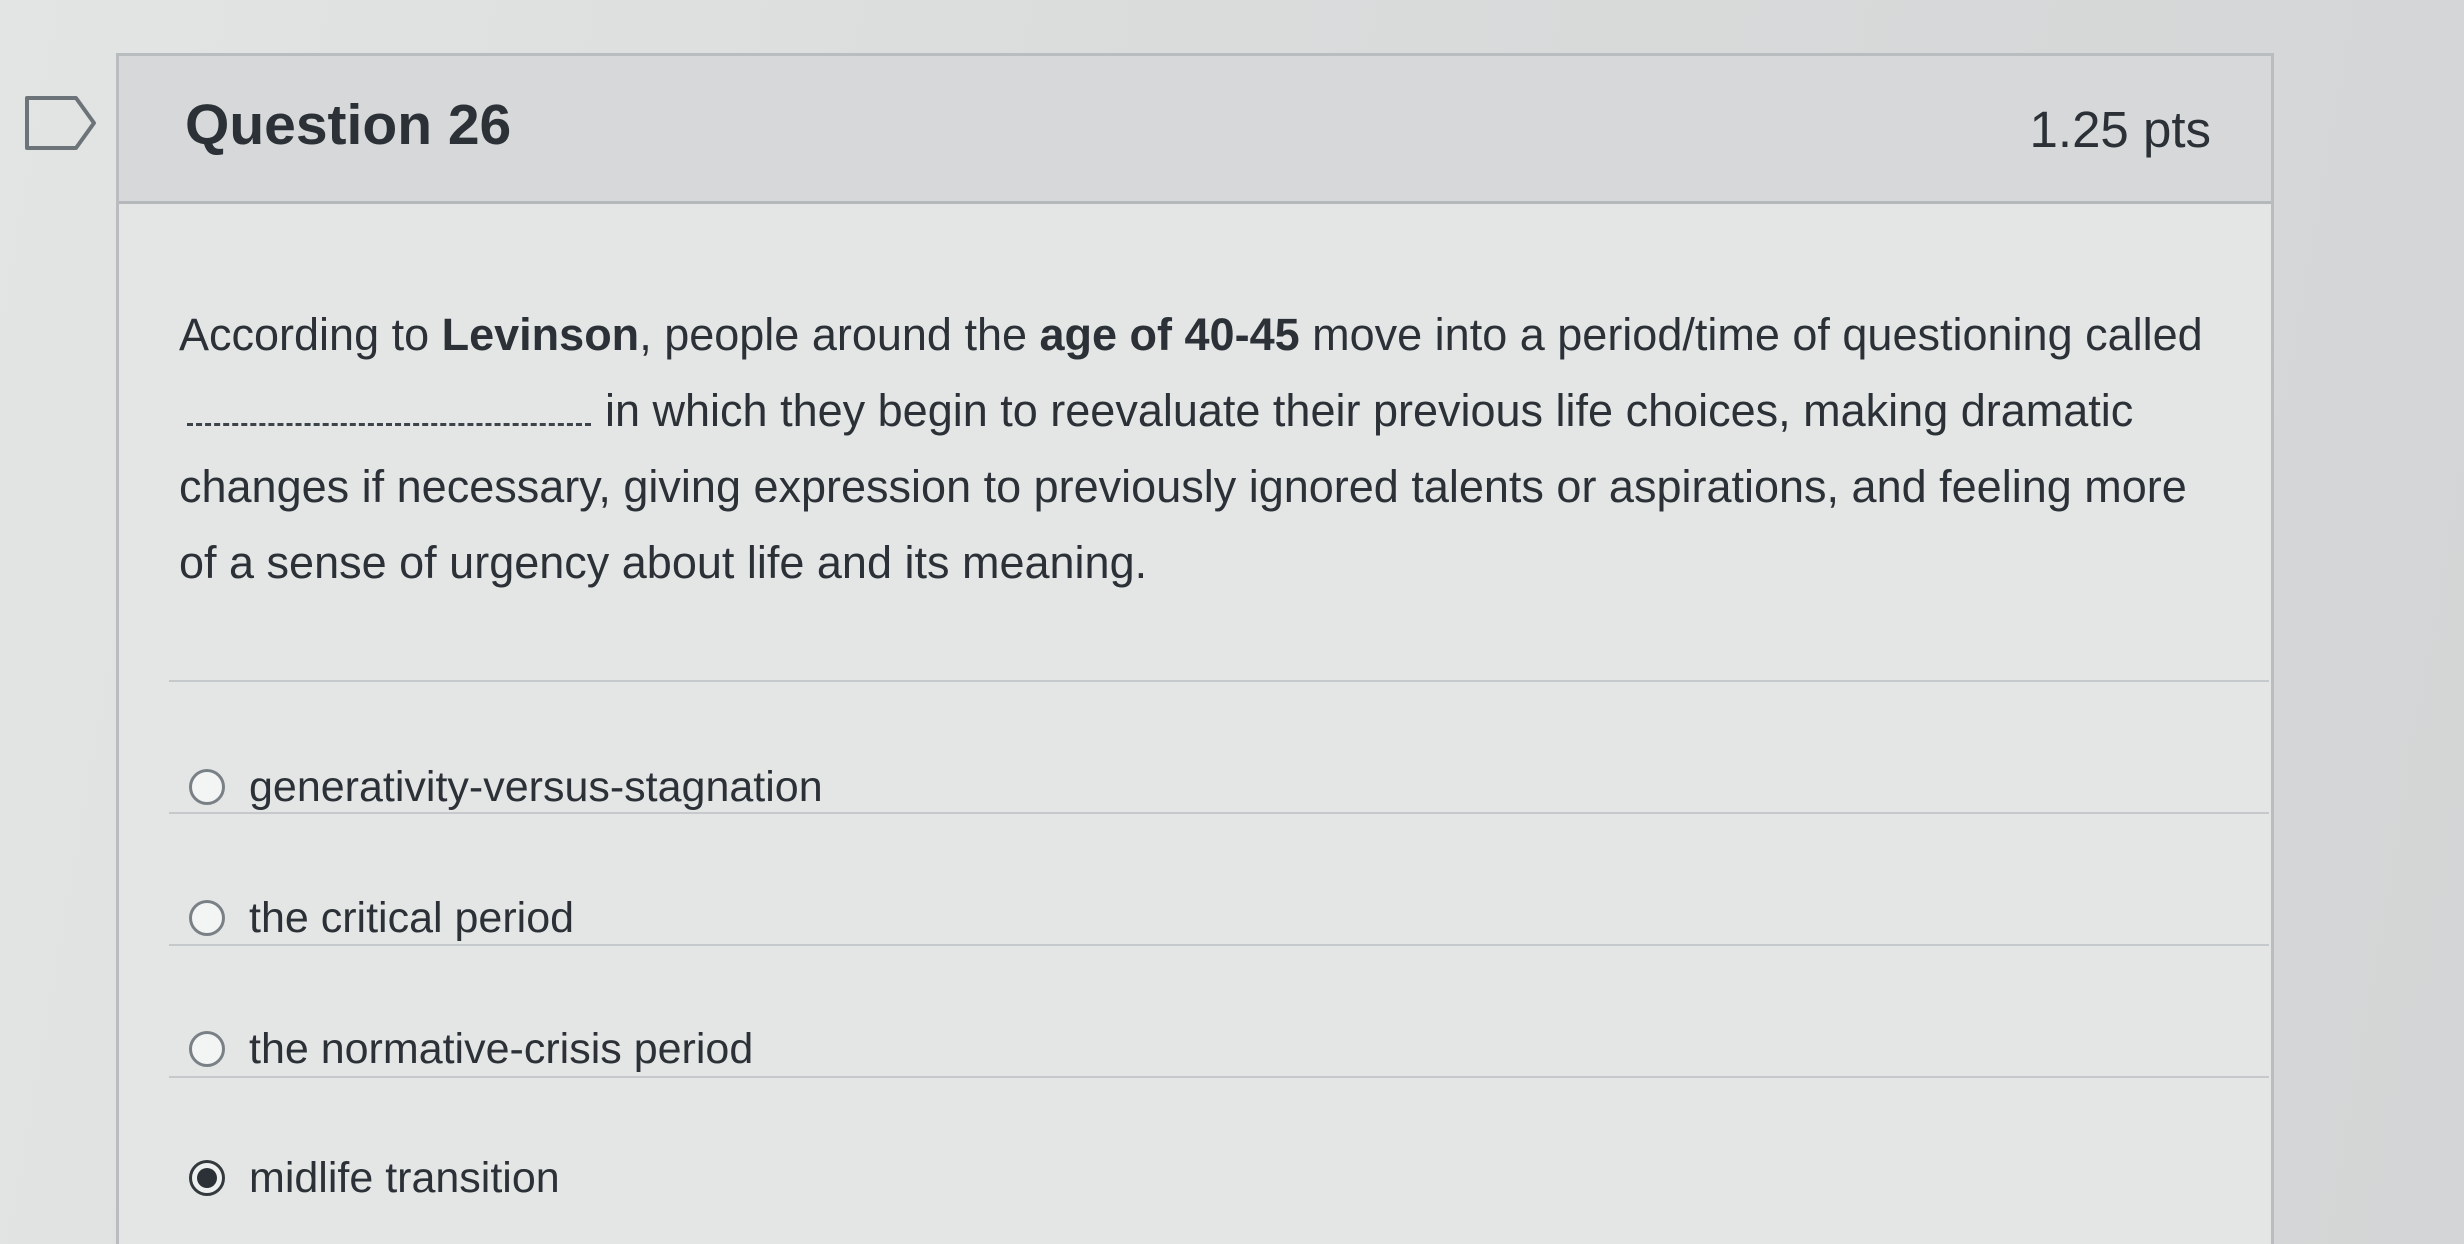 This screenshot has height=1244, width=2464. I want to click on question-points: 1.25 pts, so click(2120, 129).